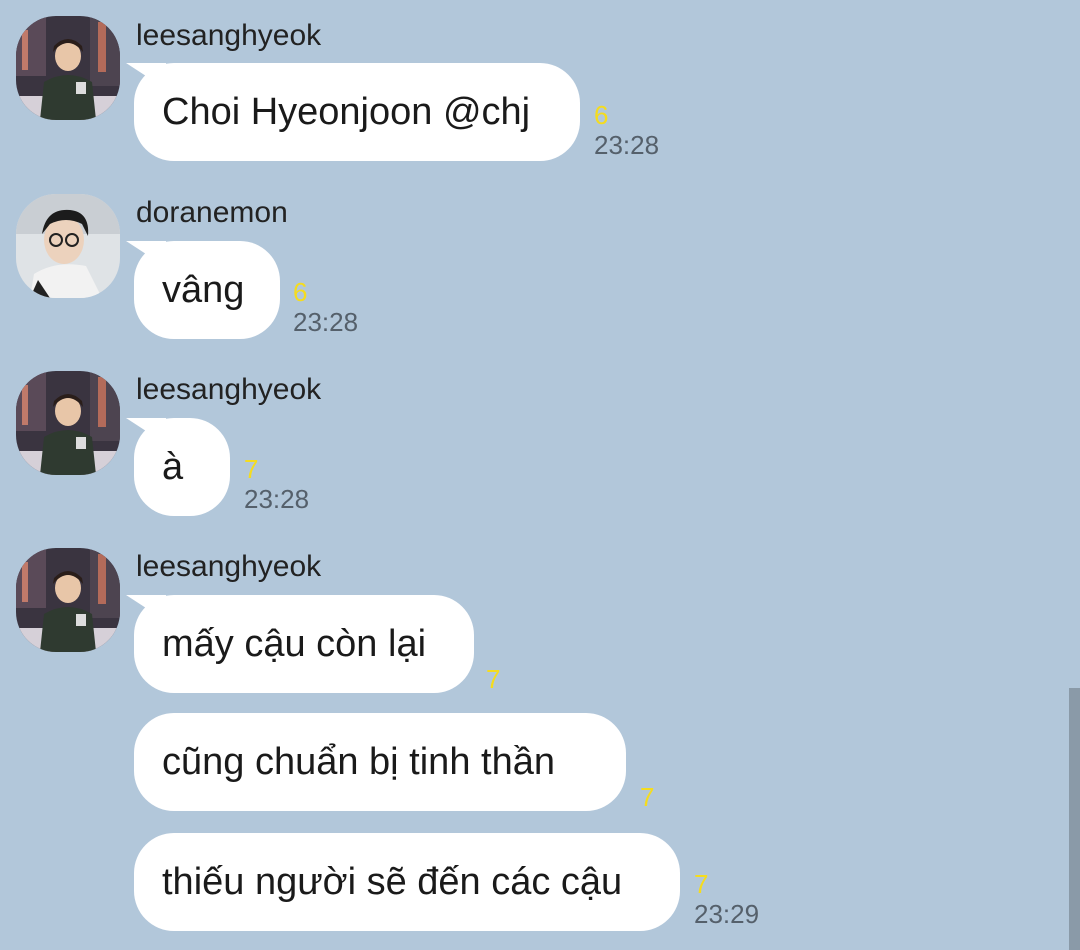 The width and height of the screenshot is (1080, 950). I want to click on message-text: mấy cậu còn lại, so click(294, 643).